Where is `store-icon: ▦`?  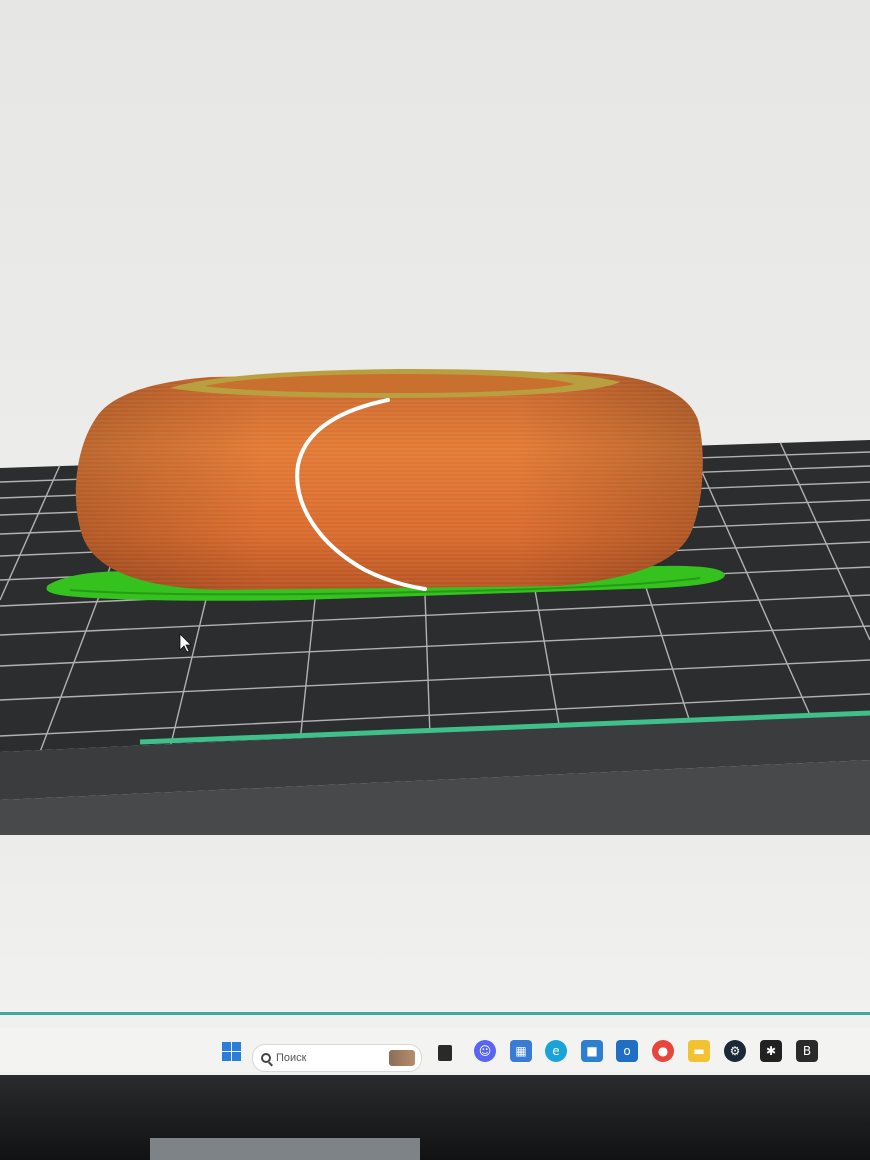 store-icon: ▦ is located at coordinates (521, 1051).